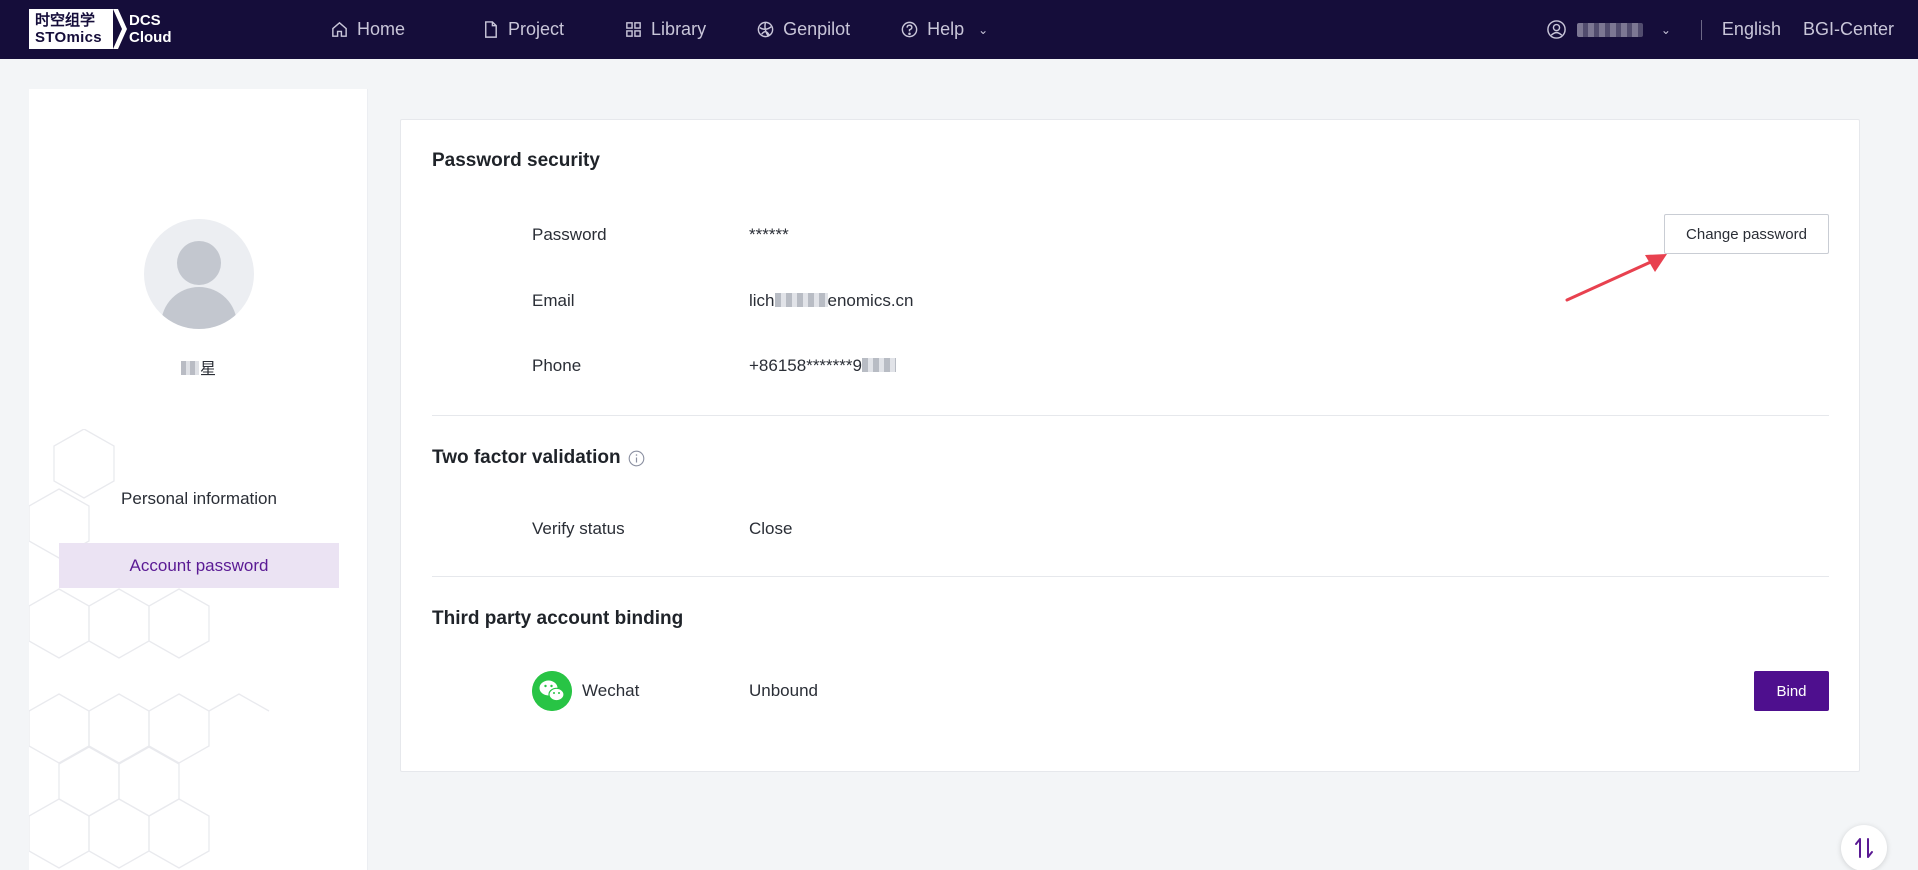 The image size is (1918, 870). Describe the element at coordinates (633, 29) in the screenshot. I see `library-icon` at that location.